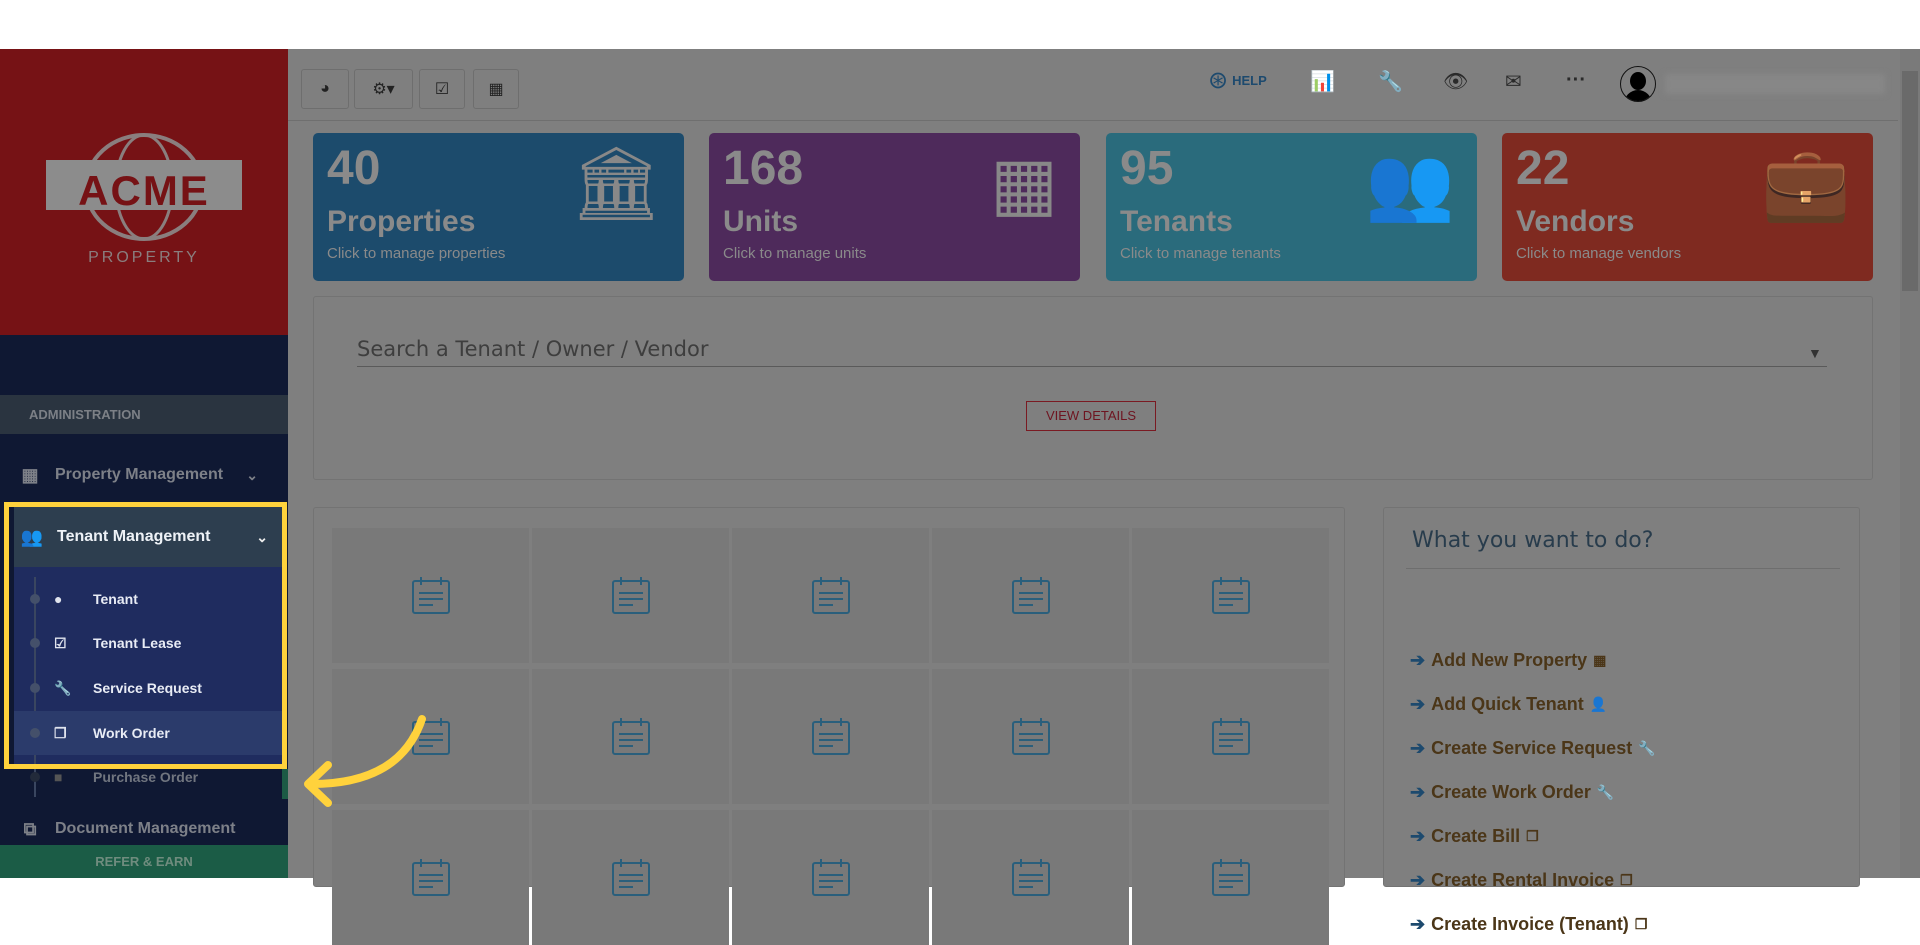  What do you see at coordinates (145, 635) in the screenshot?
I see `highlight-box` at bounding box center [145, 635].